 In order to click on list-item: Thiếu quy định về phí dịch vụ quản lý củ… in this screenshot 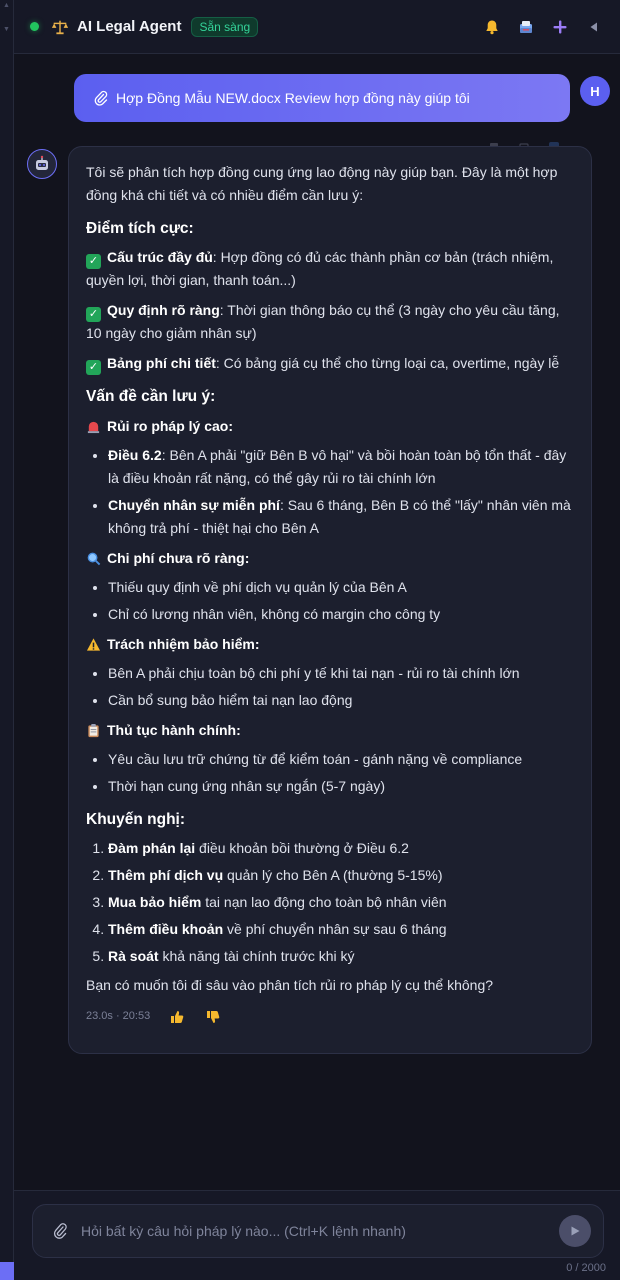, I will do `click(341, 587)`.